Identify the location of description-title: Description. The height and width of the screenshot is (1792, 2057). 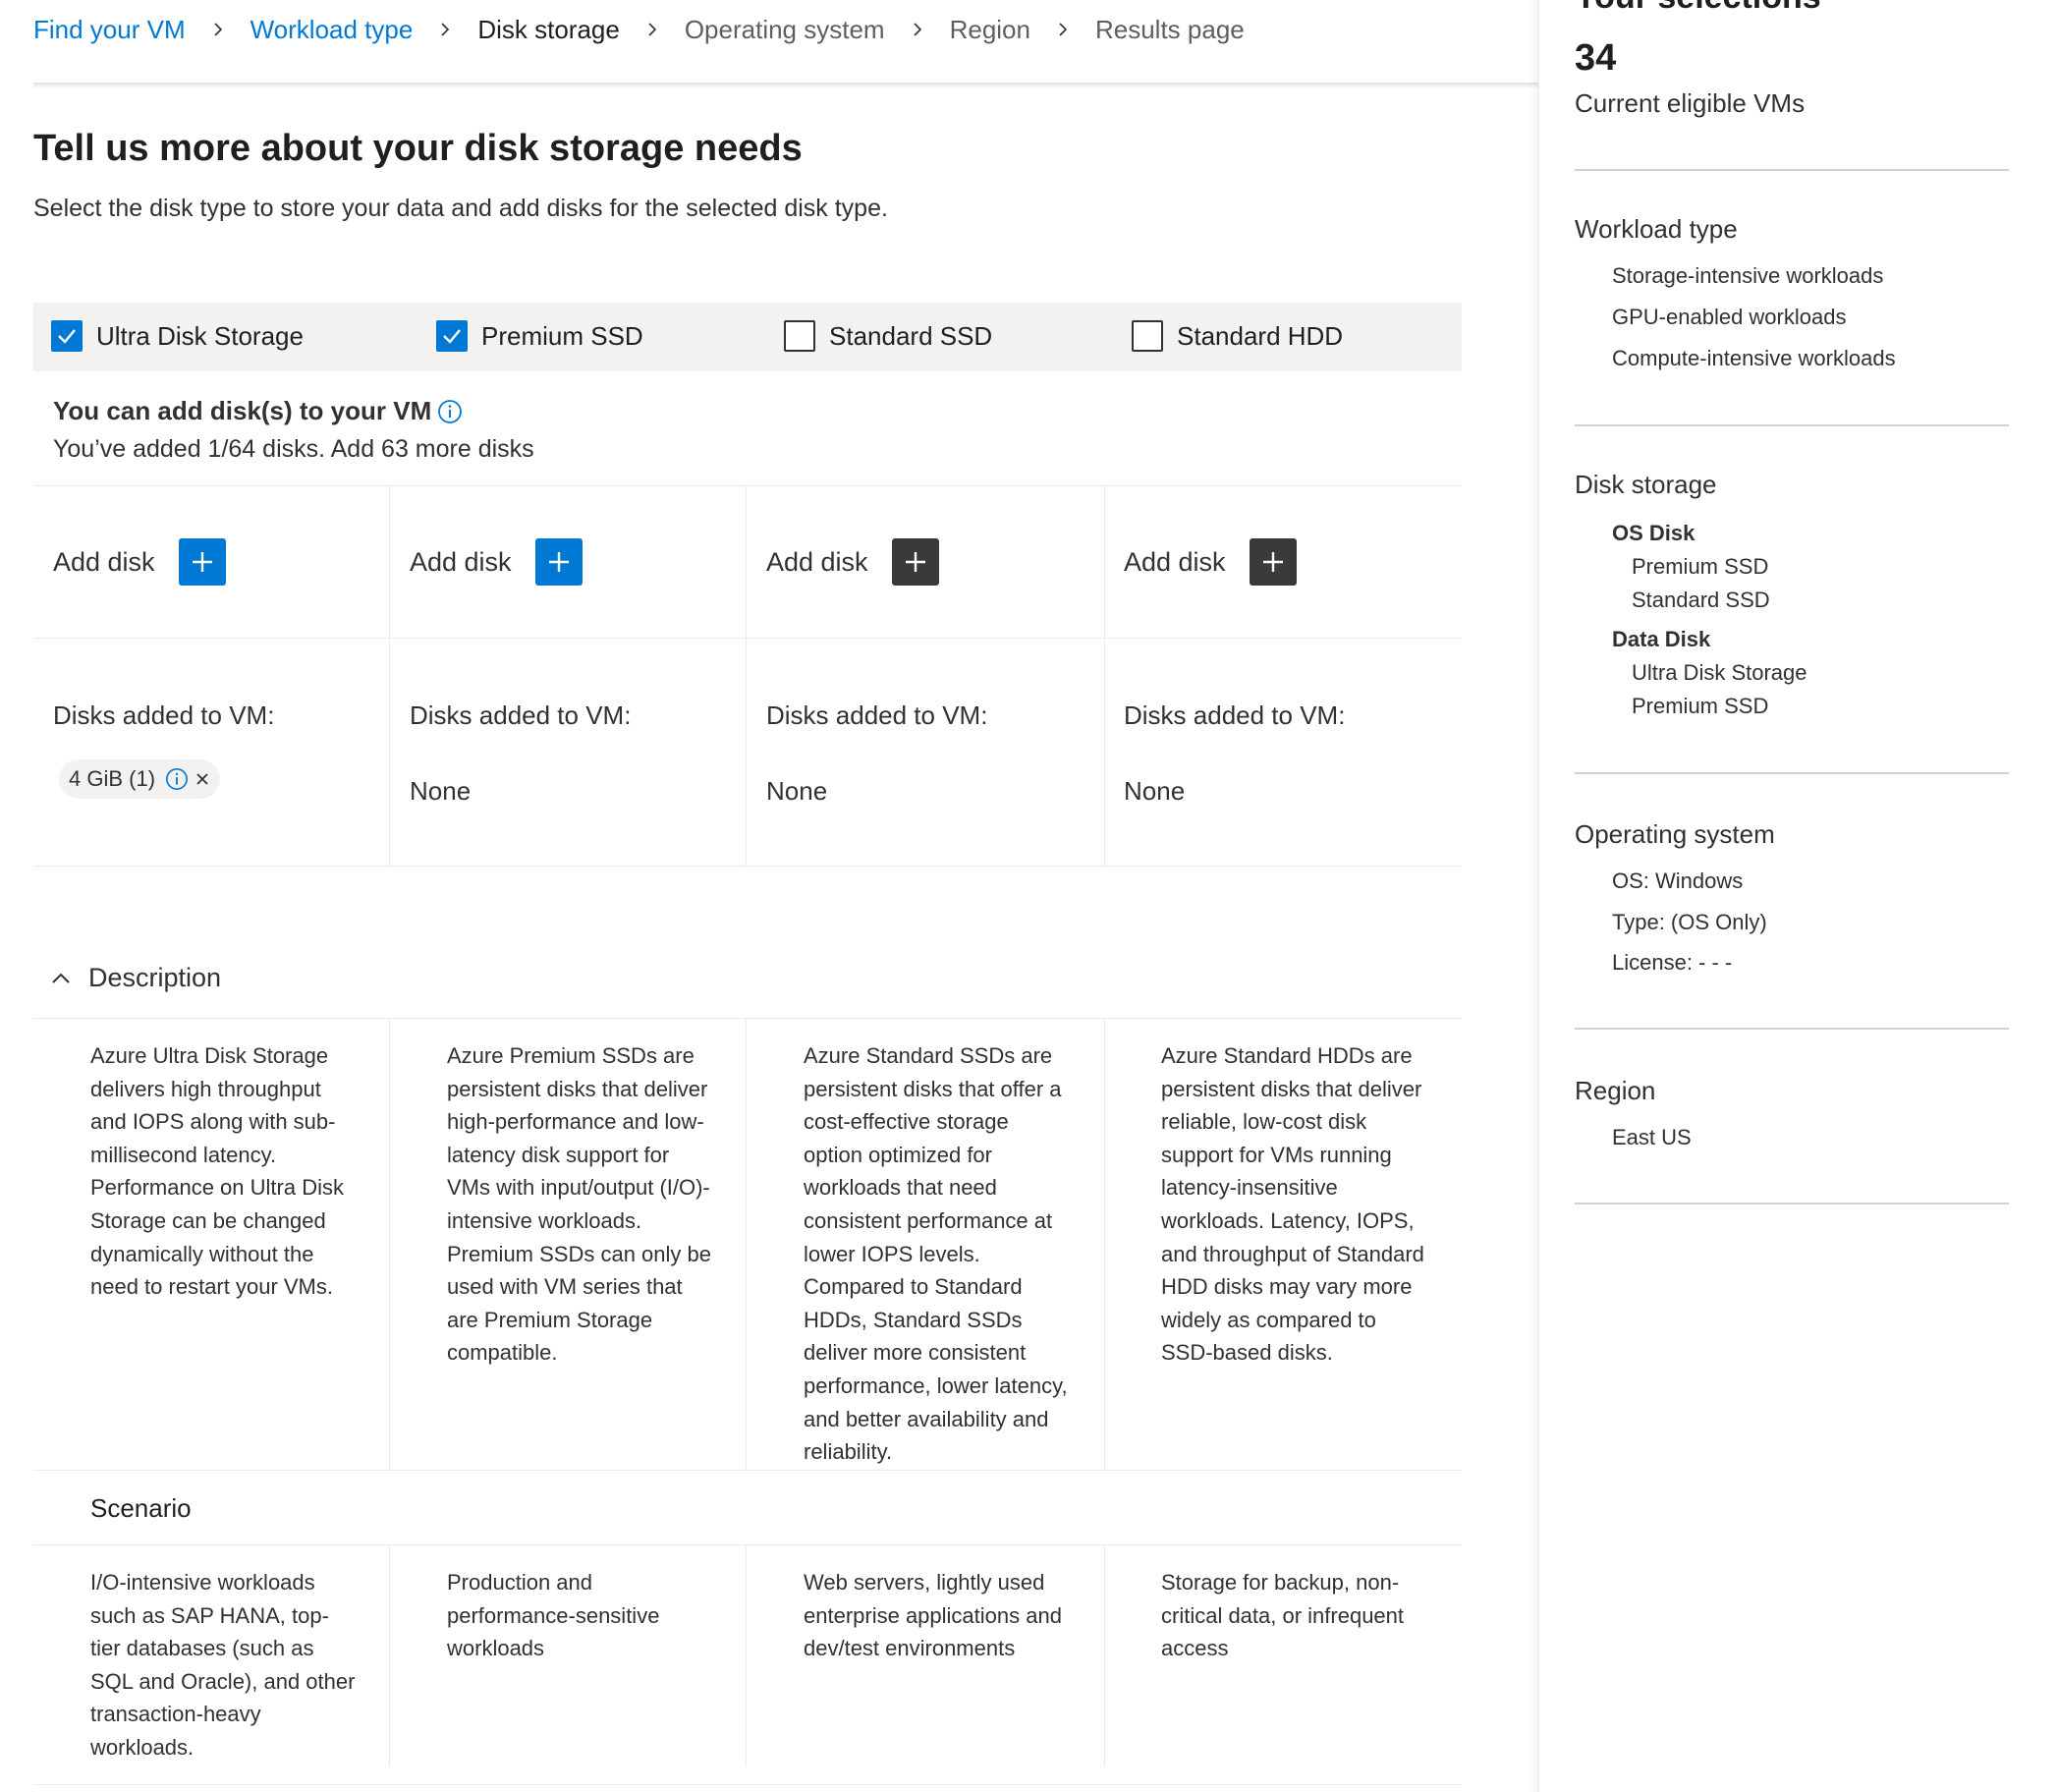
(155, 977).